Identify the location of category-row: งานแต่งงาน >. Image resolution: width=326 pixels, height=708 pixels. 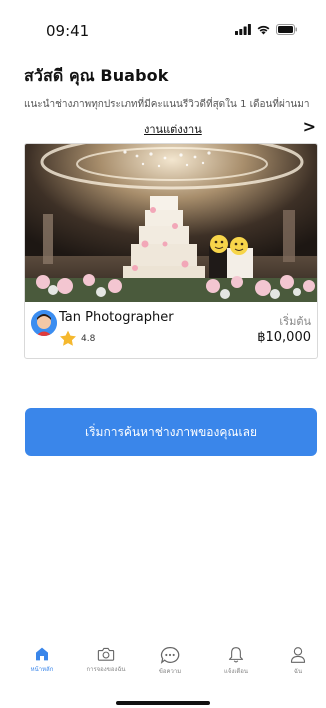
(172, 128).